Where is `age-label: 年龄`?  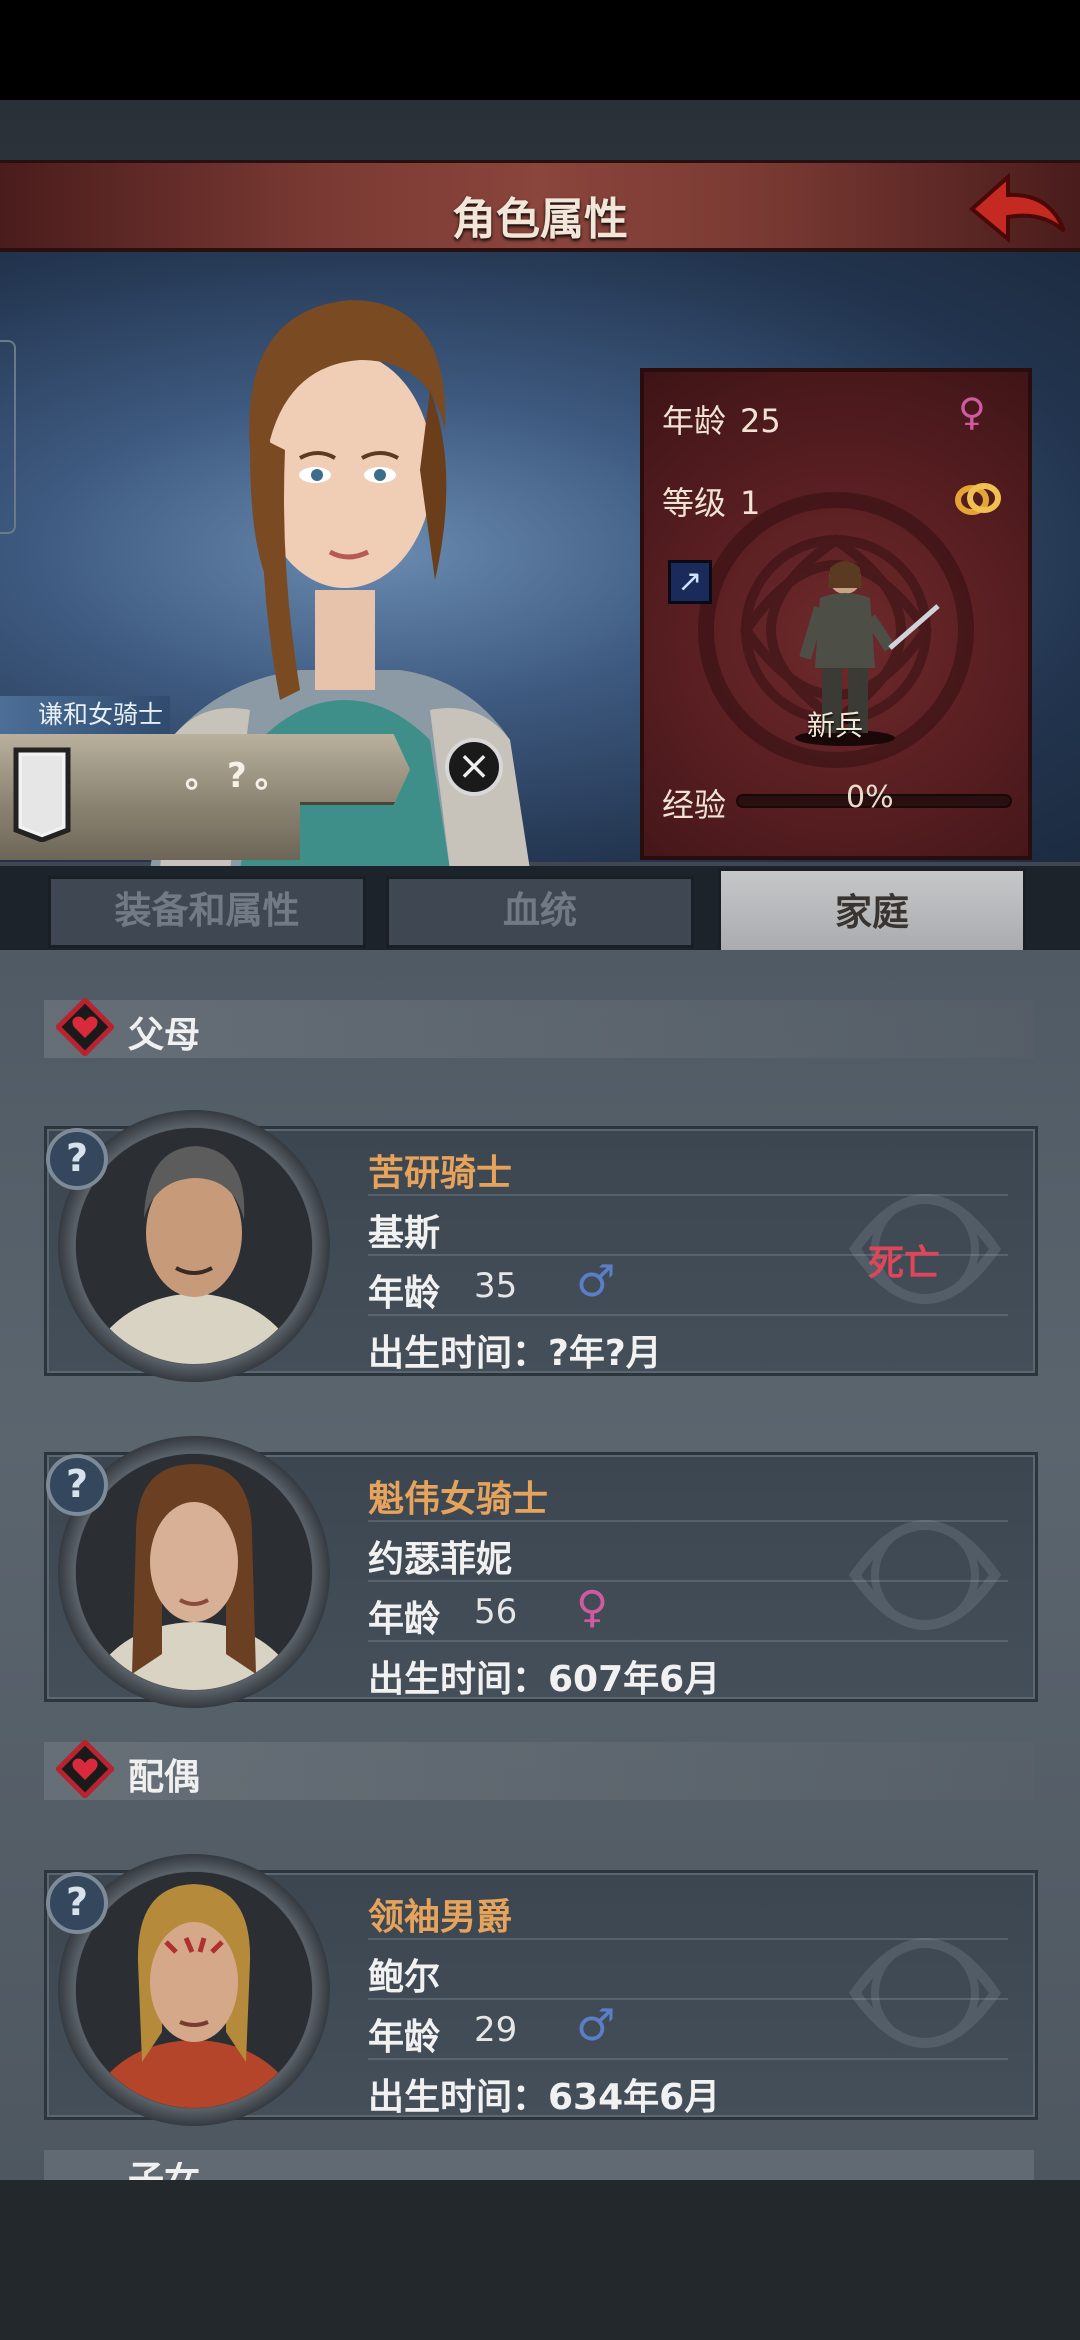 age-label: 年龄 is located at coordinates (694, 421).